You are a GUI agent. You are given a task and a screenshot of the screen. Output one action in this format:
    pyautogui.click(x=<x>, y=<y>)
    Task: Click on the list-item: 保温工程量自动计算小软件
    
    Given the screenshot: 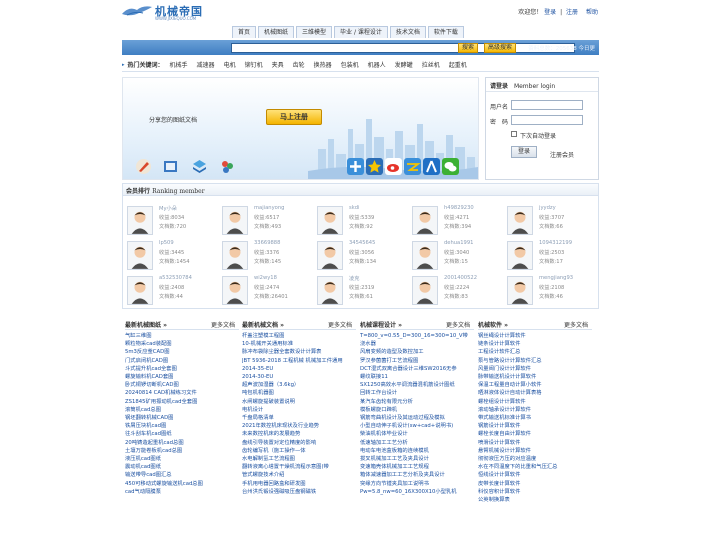 What is the action you would take?
    pyautogui.click(x=535, y=385)
    